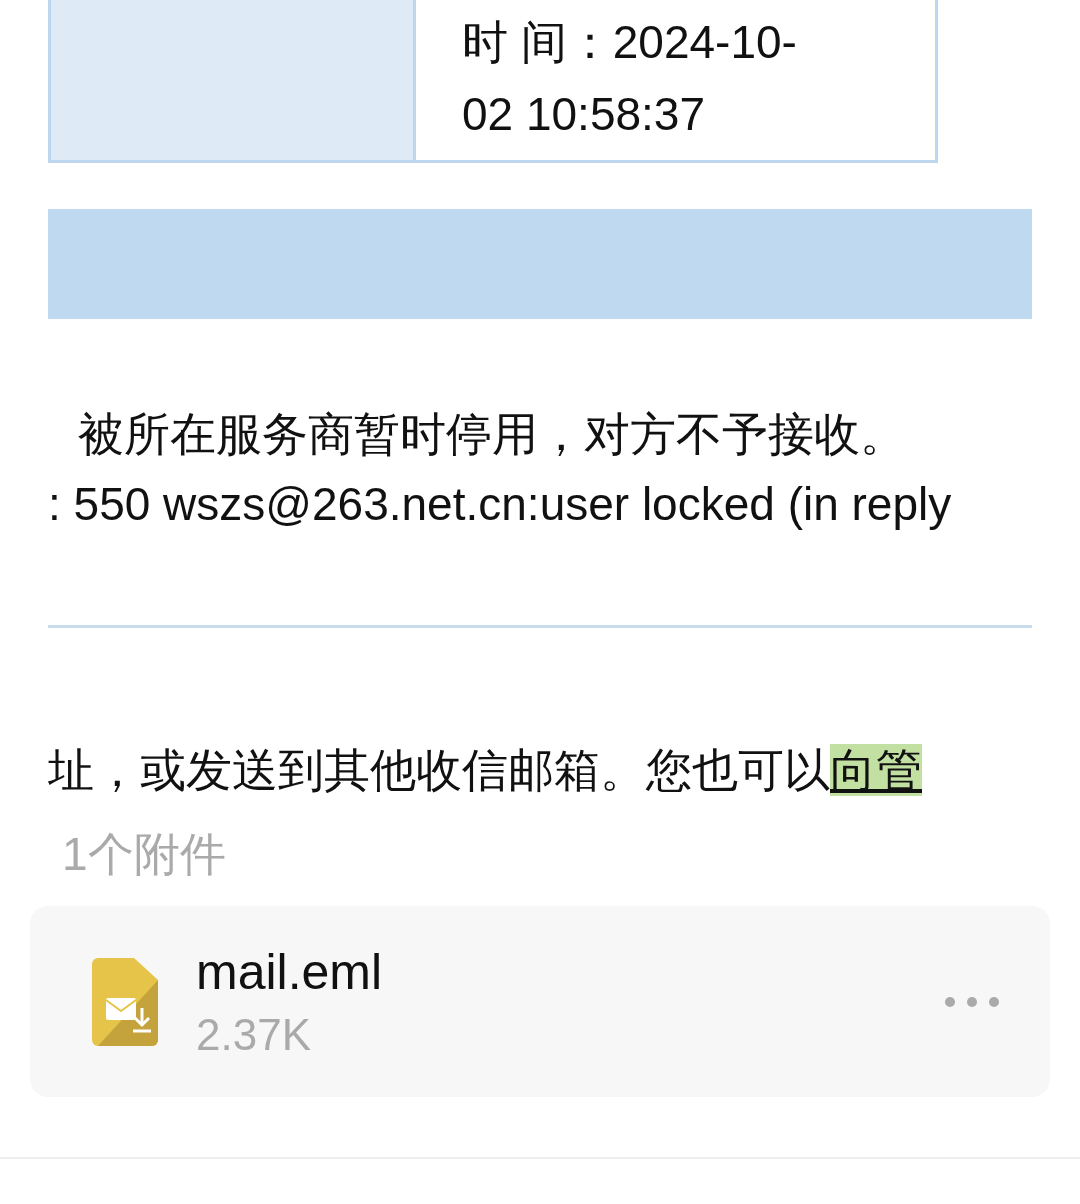  I want to click on attachment-count: 1个附件, so click(144, 854).